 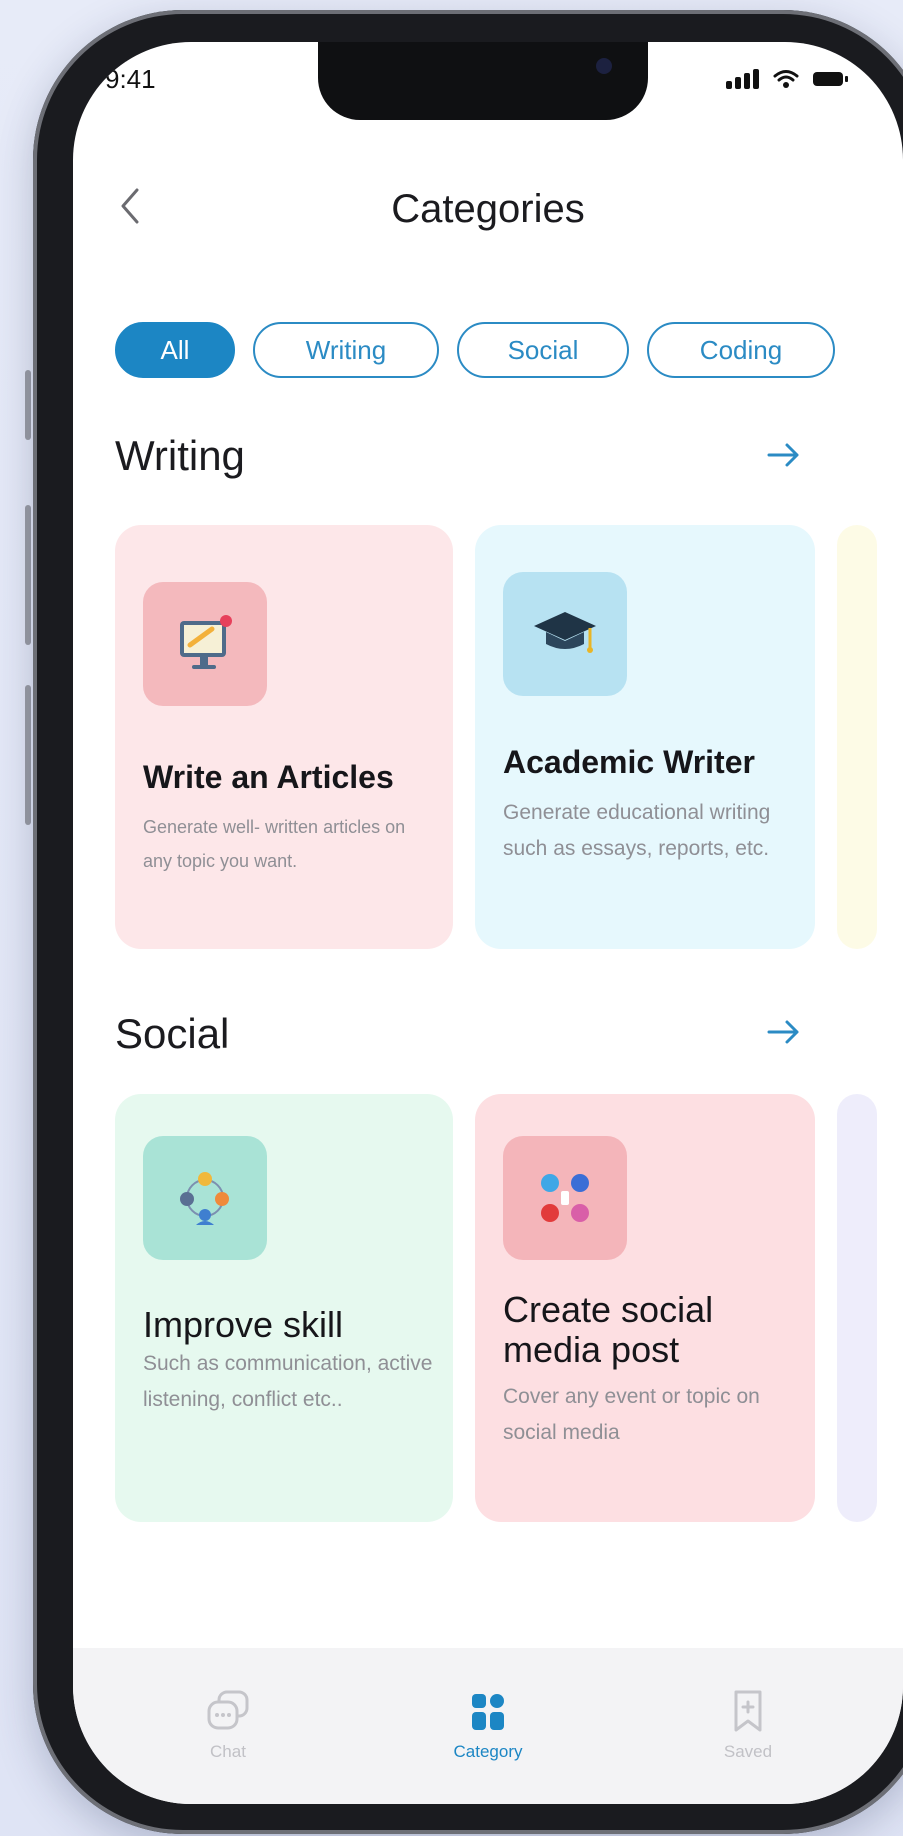 What do you see at coordinates (488, 1712) in the screenshot?
I see `grid-category-icon` at bounding box center [488, 1712].